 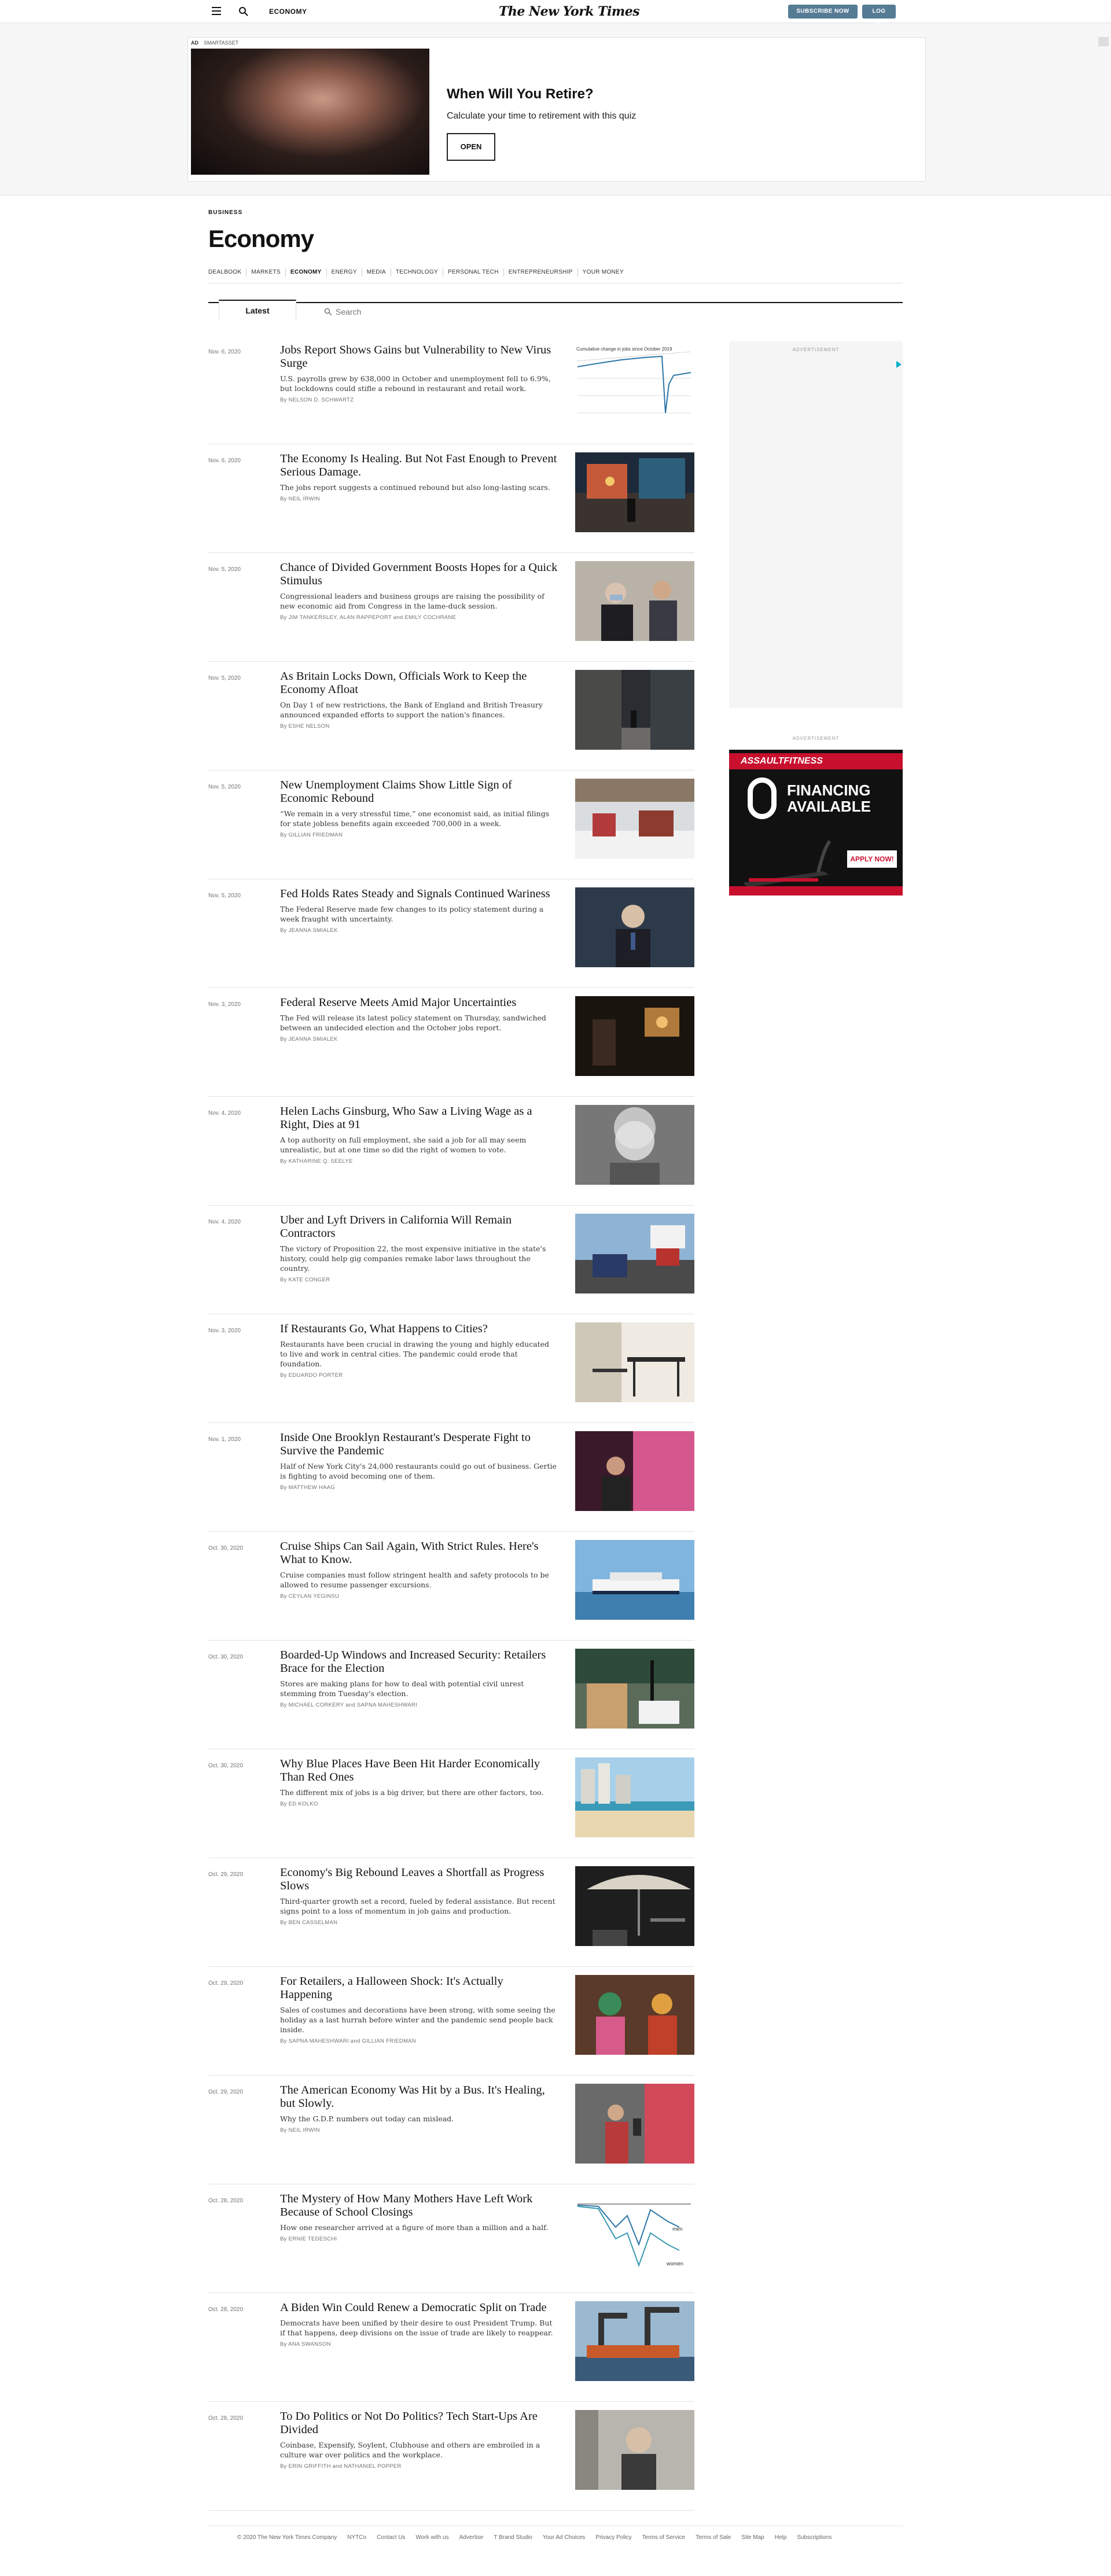 I want to click on hamburger-menu-icon, so click(x=216, y=11).